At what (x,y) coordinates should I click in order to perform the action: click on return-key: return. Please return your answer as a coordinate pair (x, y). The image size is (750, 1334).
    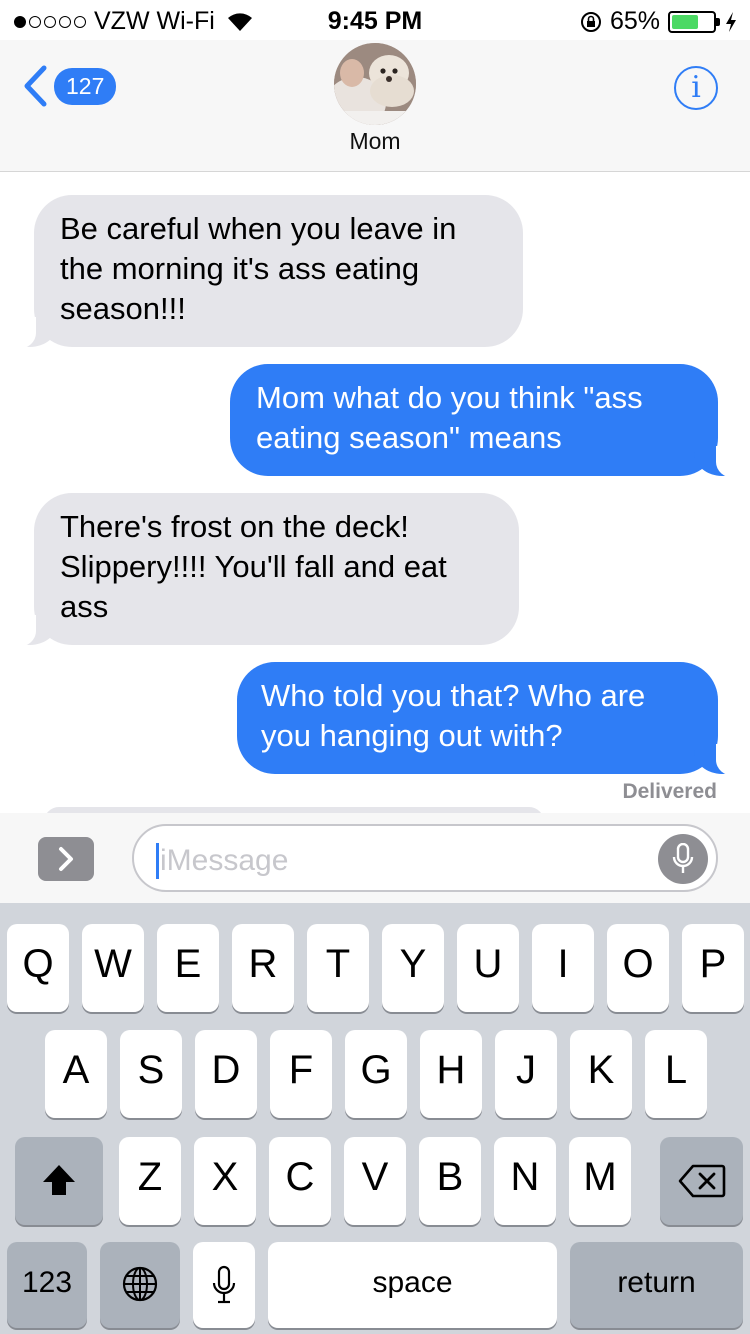
    Looking at the image, I should click on (656, 1285).